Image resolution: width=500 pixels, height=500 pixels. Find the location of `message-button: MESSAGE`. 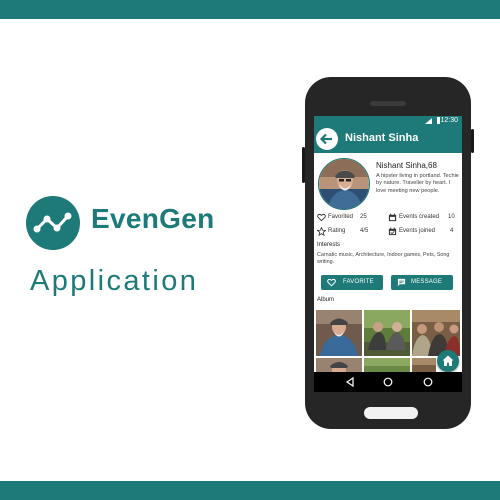

message-button: MESSAGE is located at coordinates (422, 282).